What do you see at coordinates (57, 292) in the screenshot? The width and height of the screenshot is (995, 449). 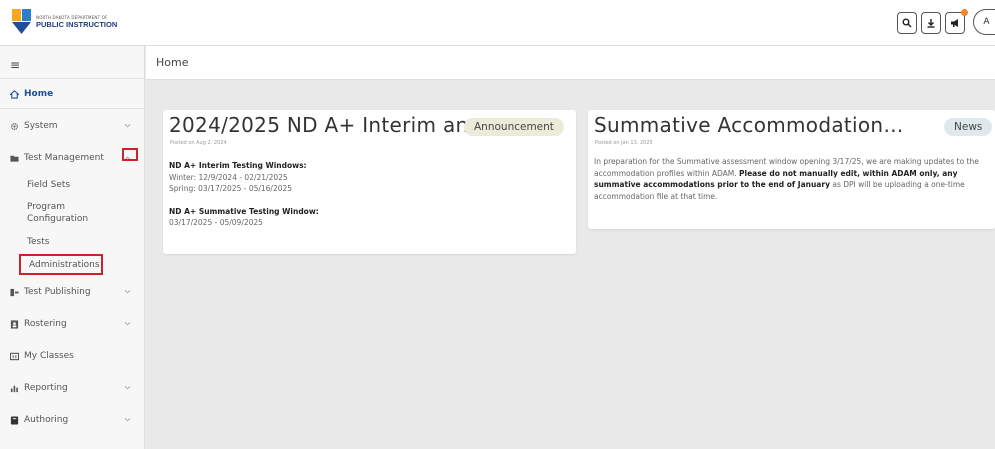 I see `sidebar-item-label: Test Publishing` at bounding box center [57, 292].